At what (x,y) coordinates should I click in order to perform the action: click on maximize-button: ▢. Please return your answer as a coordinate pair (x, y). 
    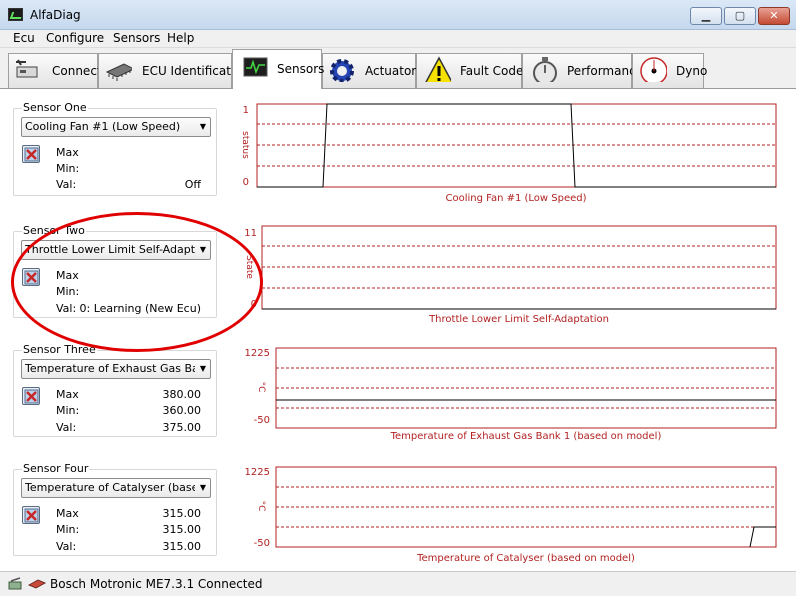
    Looking at the image, I should click on (740, 16).